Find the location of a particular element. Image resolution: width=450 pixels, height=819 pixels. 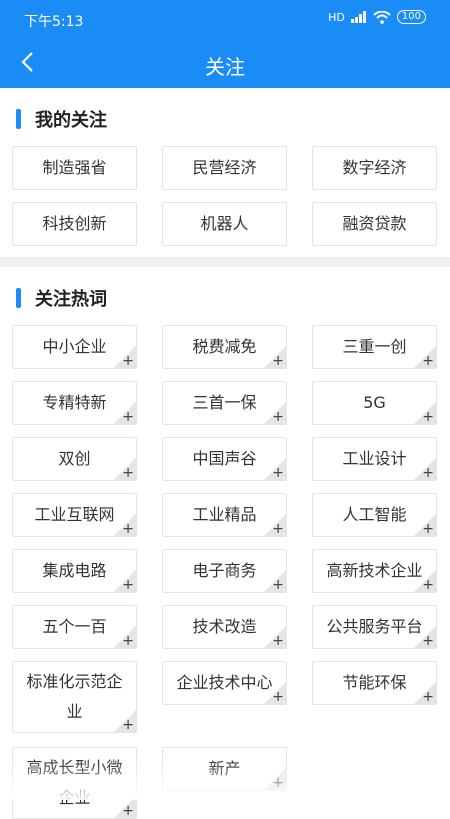

tag-label: 融资贷款 is located at coordinates (374, 223).